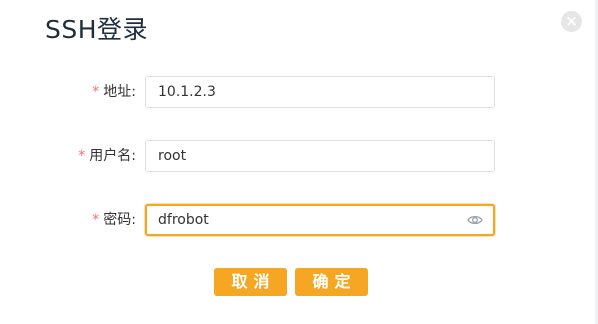 The image size is (598, 324). I want to click on username-row: * 用户名:, so click(299, 156).